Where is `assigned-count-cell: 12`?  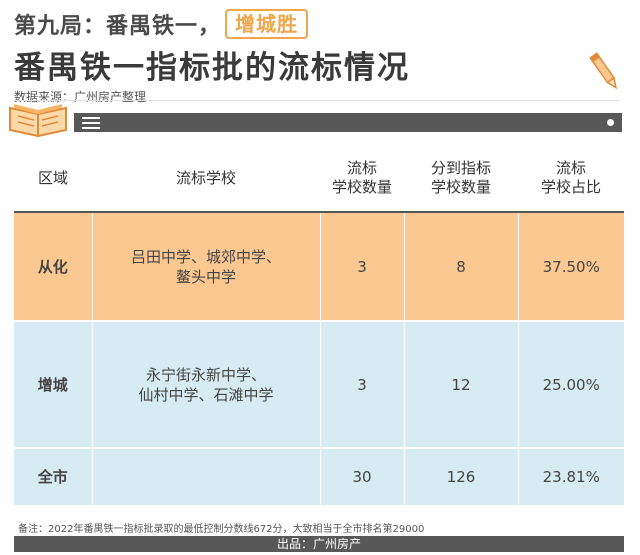
assigned-count-cell: 12 is located at coordinates (461, 385).